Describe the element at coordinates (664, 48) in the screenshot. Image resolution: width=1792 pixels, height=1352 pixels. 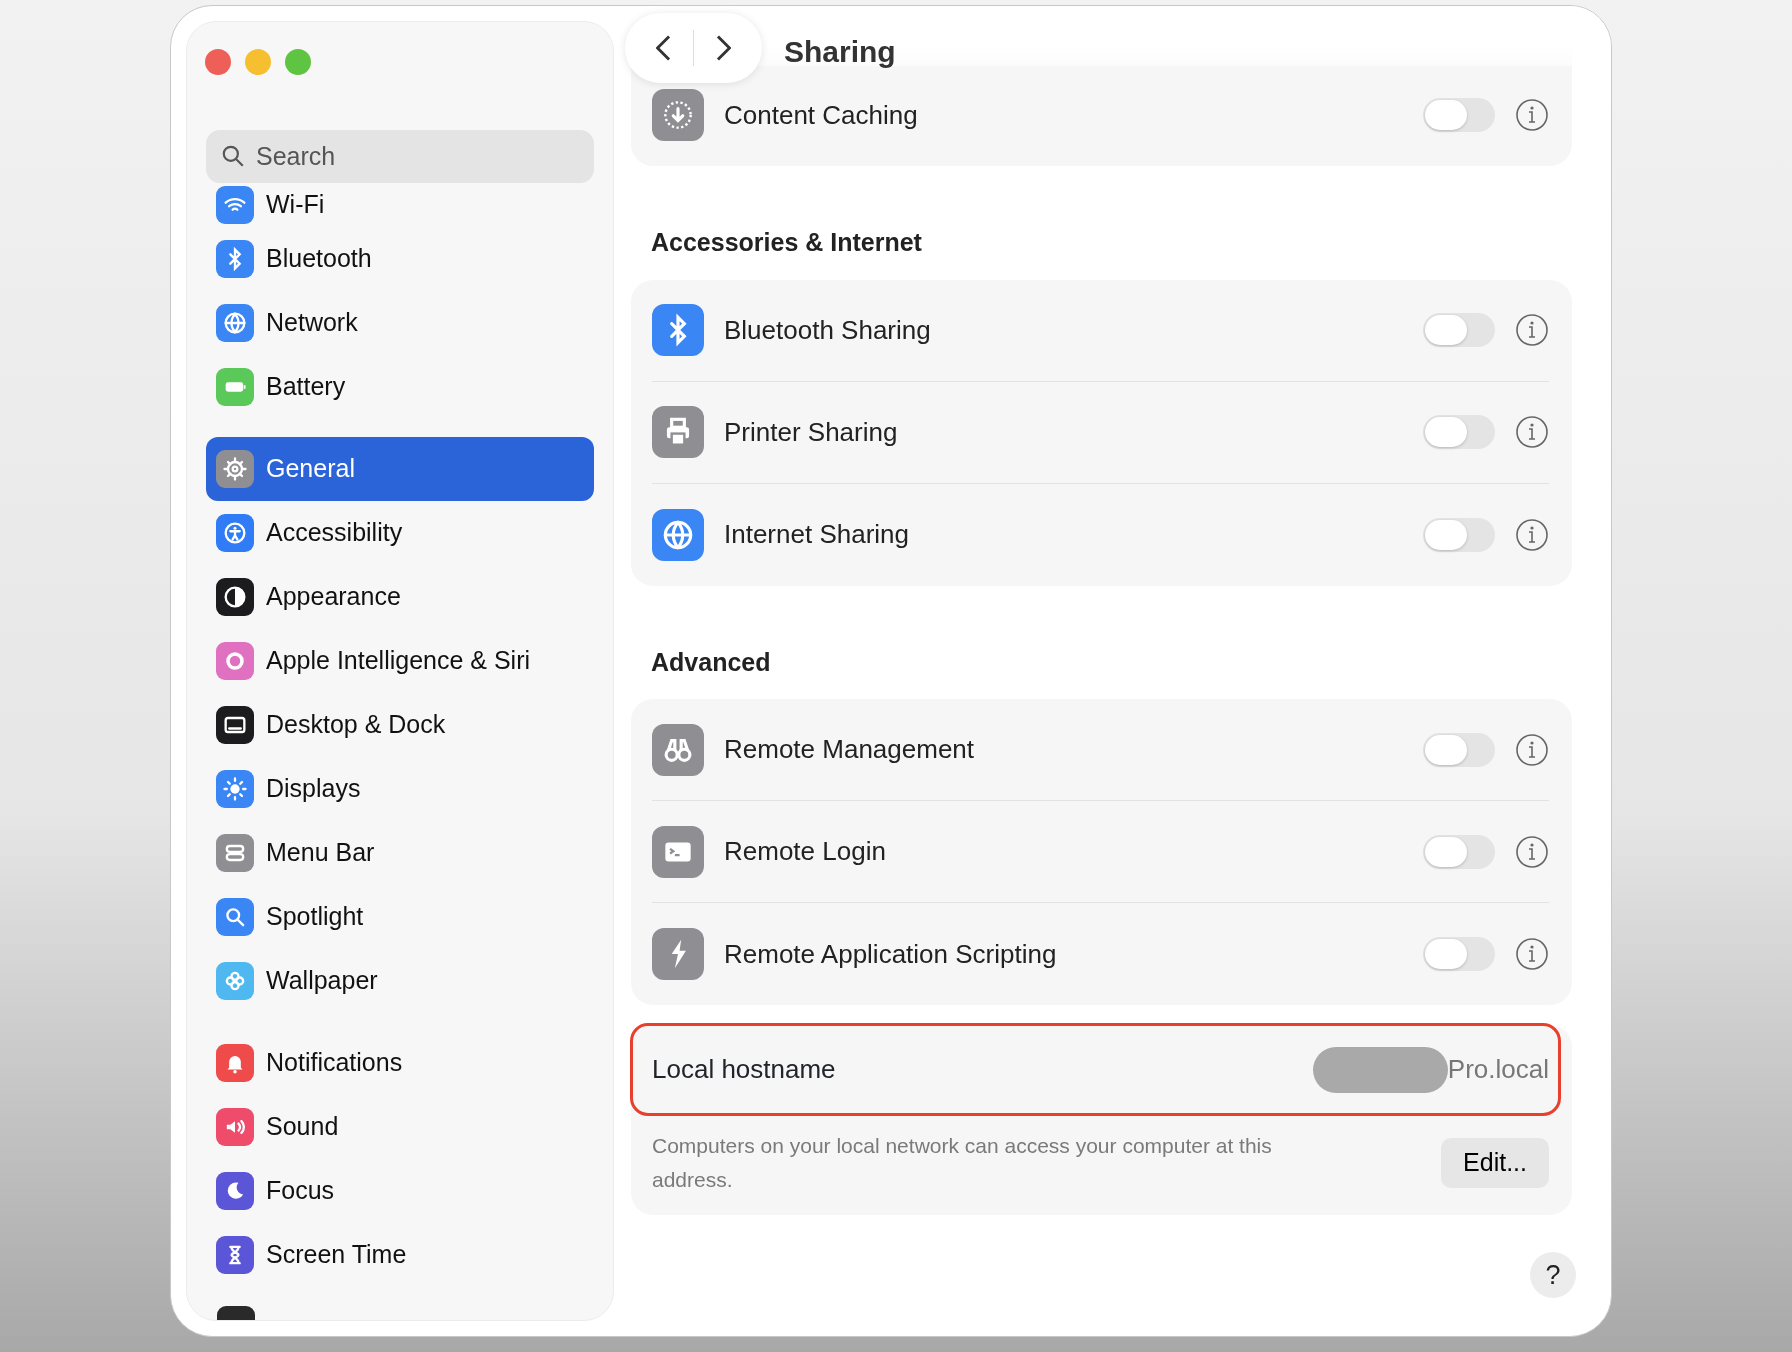
I see `chevron-left-icon` at that location.